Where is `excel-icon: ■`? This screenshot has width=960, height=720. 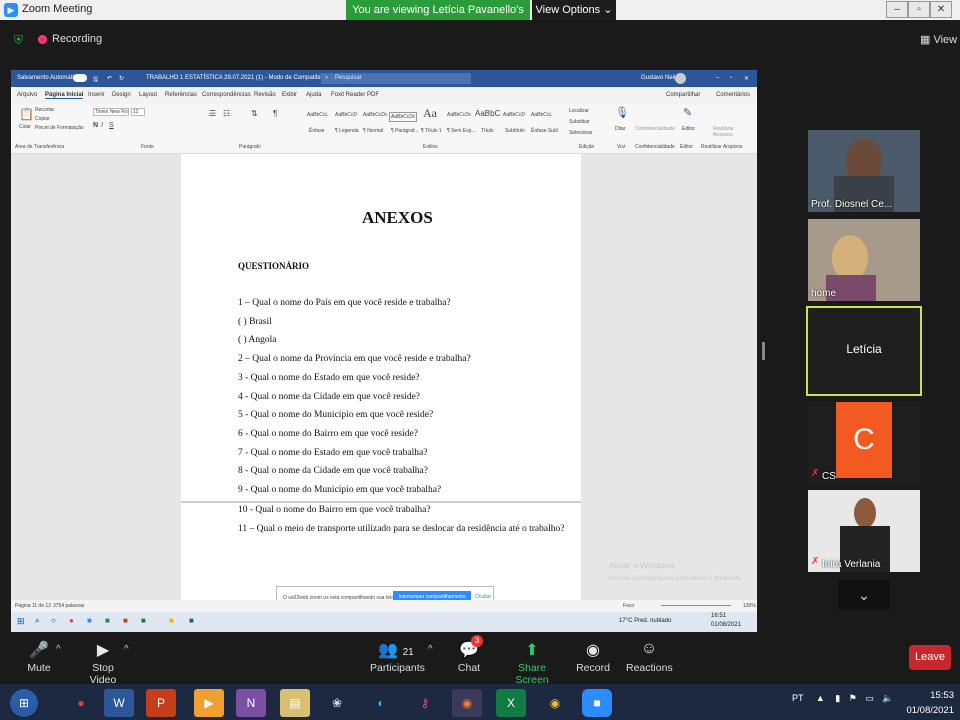 excel-icon: ■ is located at coordinates (107, 620).